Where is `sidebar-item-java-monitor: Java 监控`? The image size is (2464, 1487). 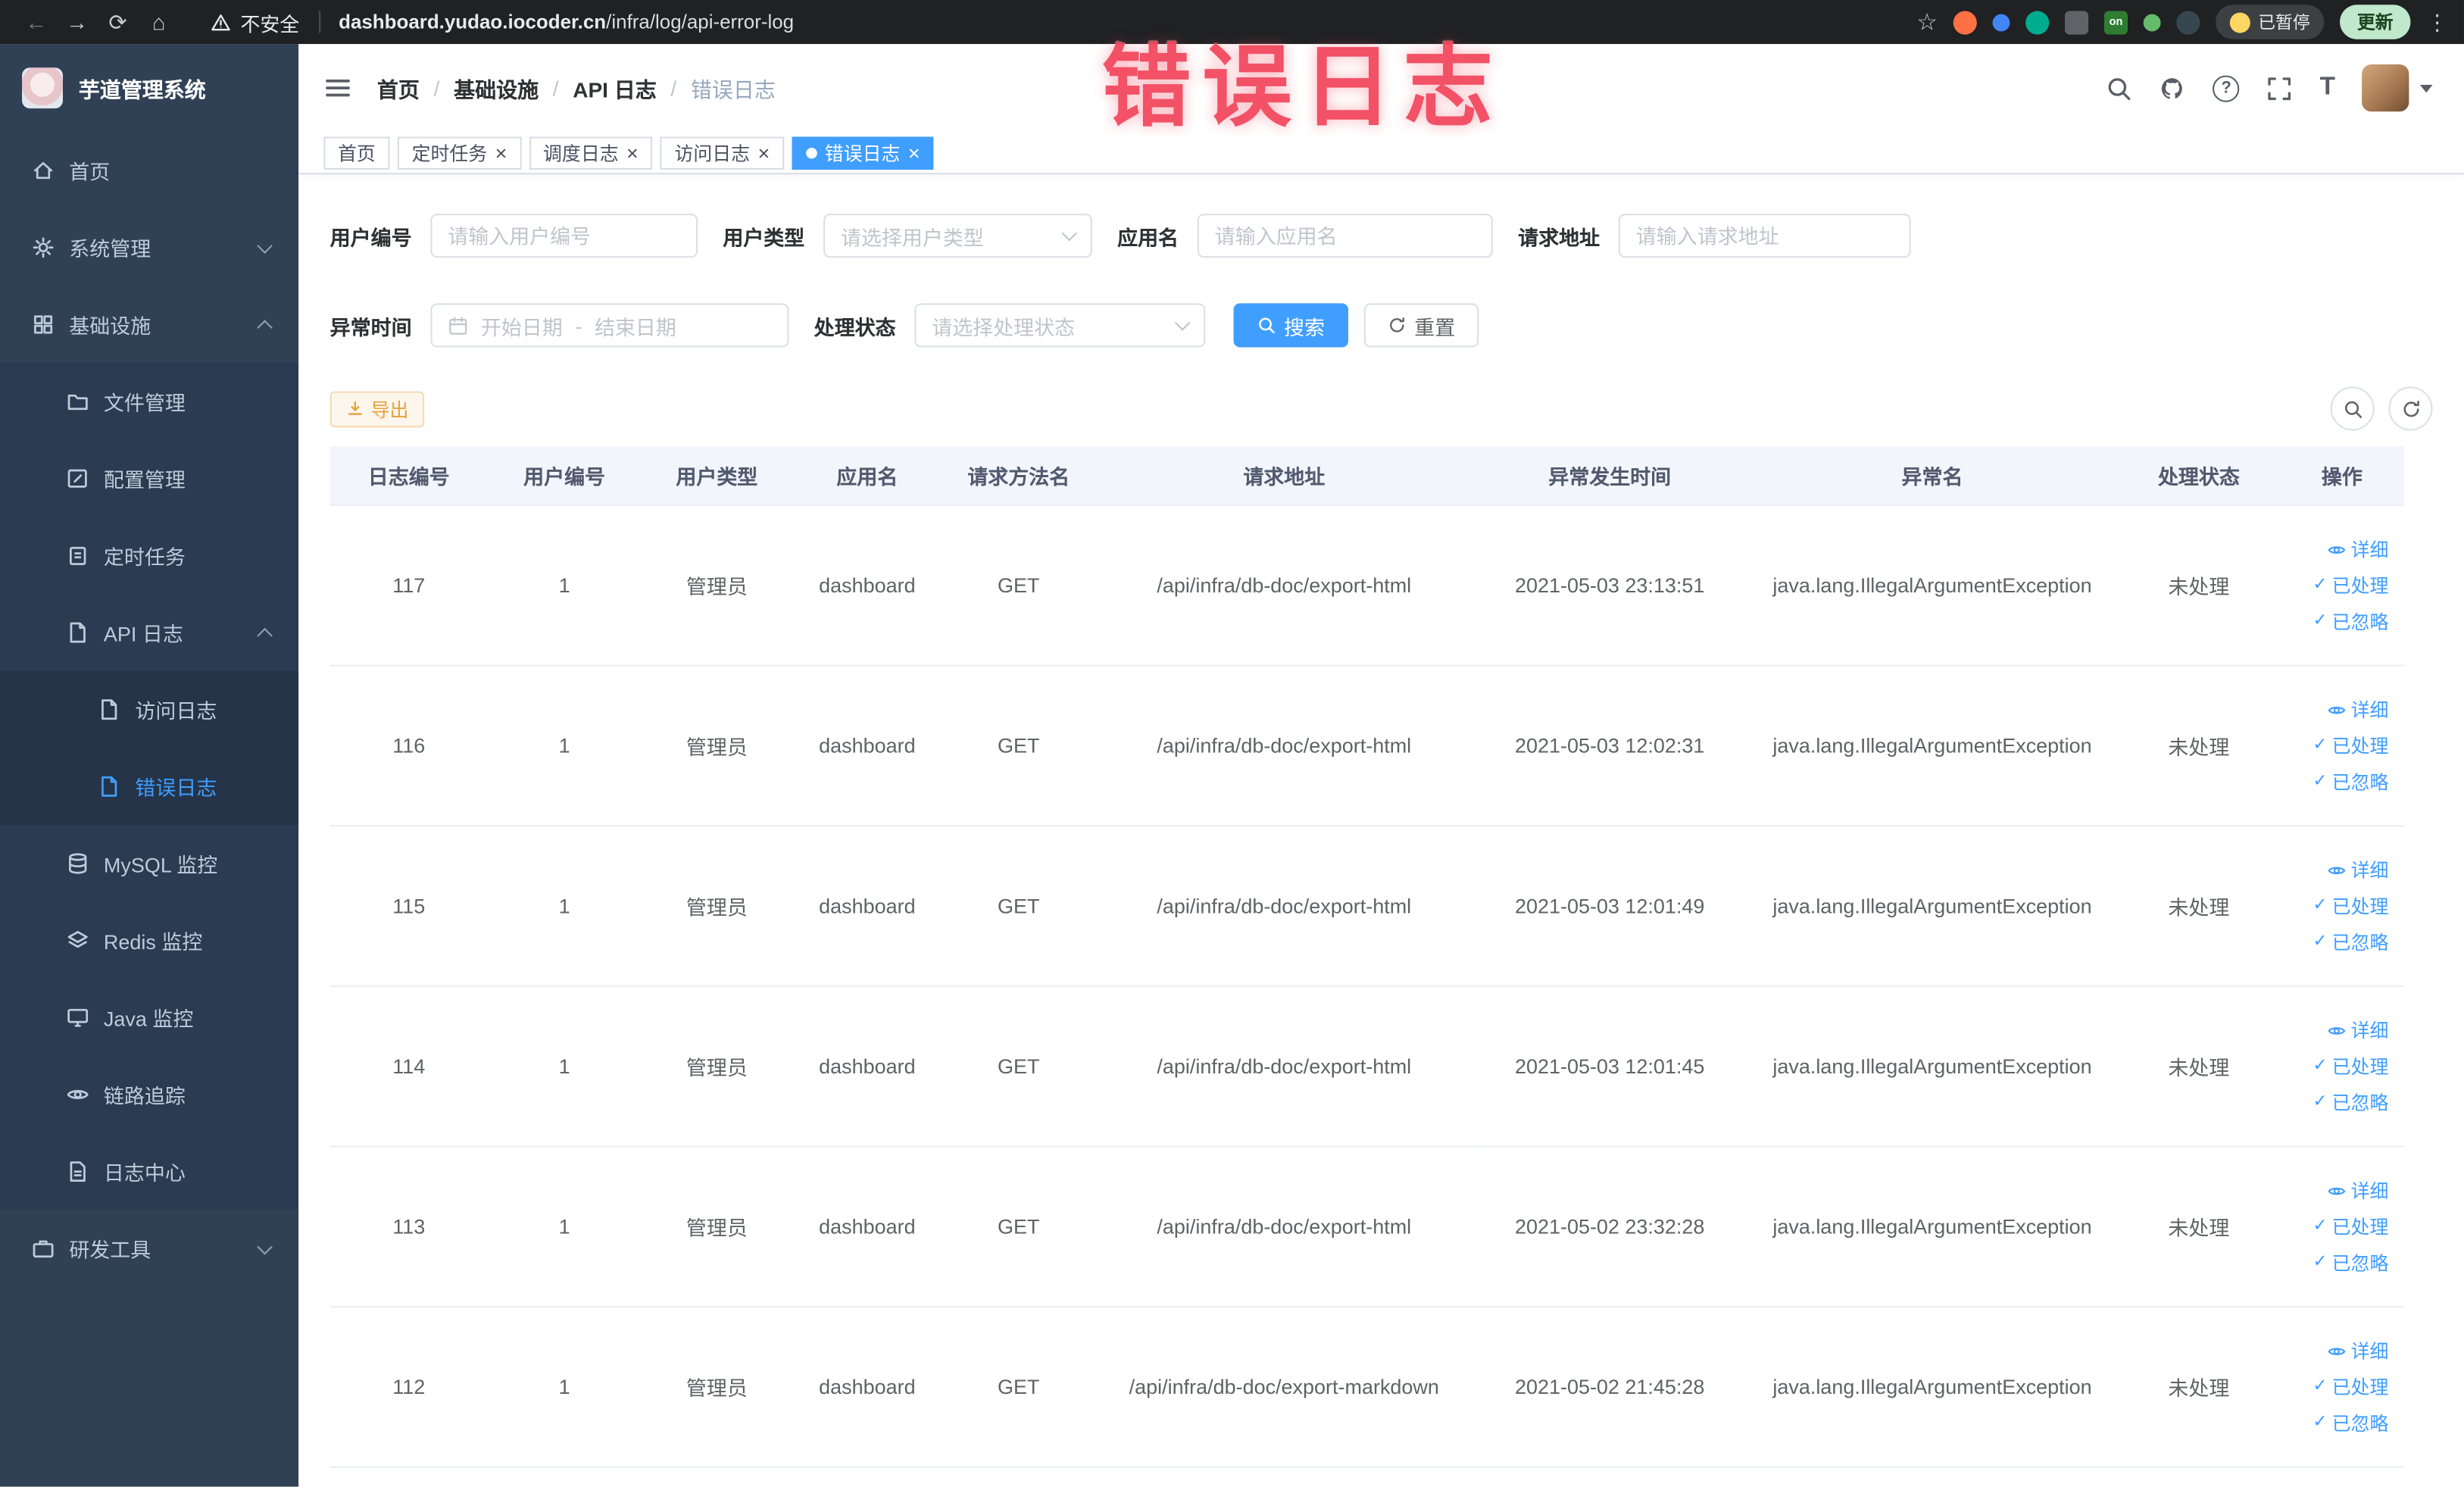 sidebar-item-java-monitor: Java 监控 is located at coordinates (149, 1018).